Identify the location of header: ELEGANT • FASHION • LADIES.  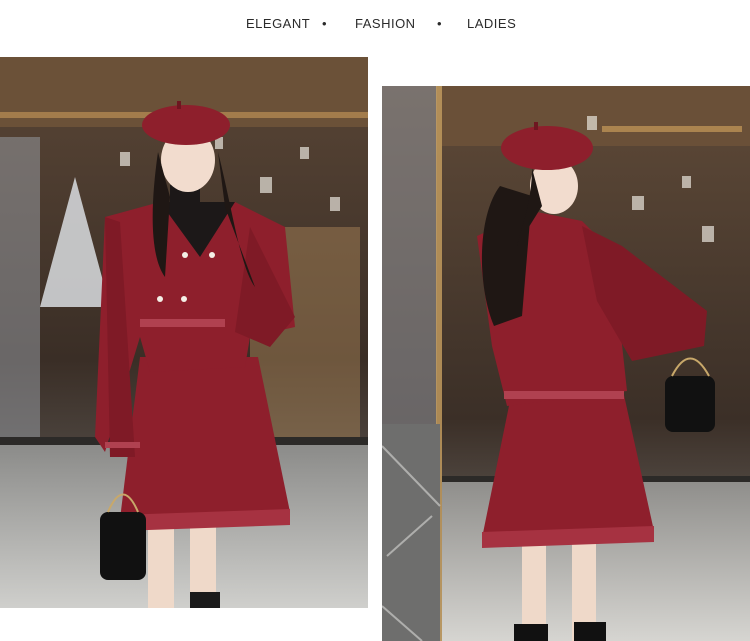
(375, 25).